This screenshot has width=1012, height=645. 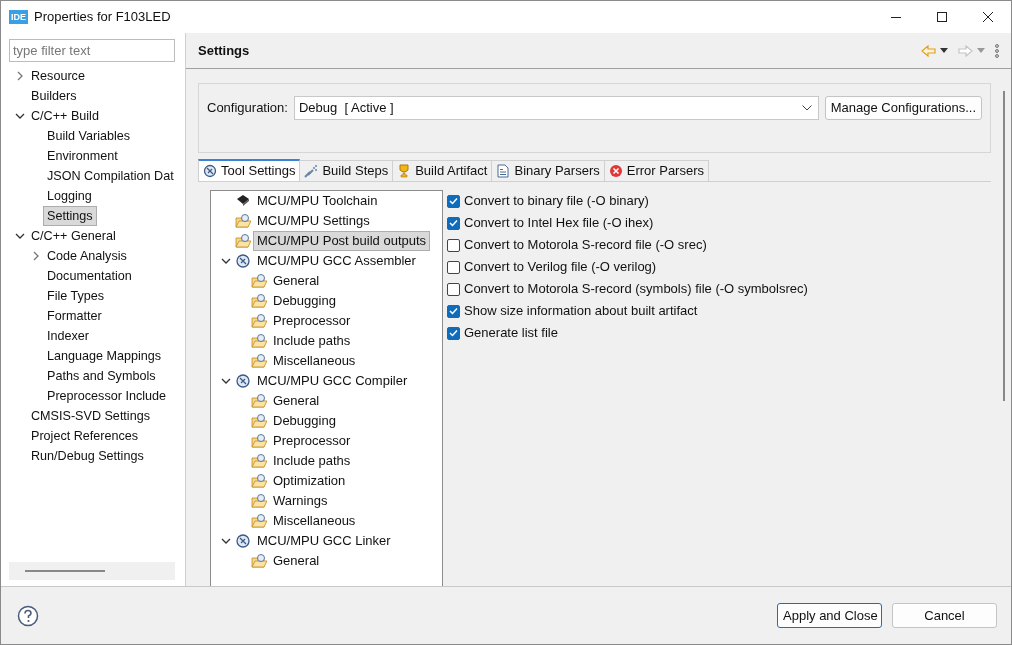 What do you see at coordinates (73, 236) in the screenshot?
I see `tree-item: C/C++ General` at bounding box center [73, 236].